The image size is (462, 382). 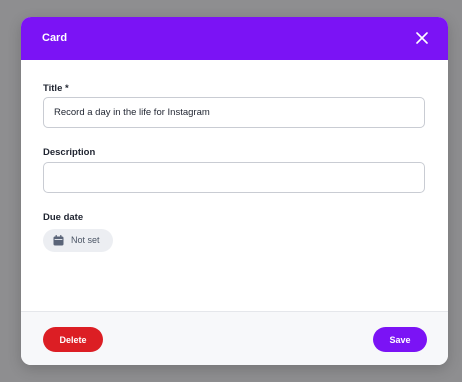 What do you see at coordinates (234, 177) in the screenshot?
I see `description-input` at bounding box center [234, 177].